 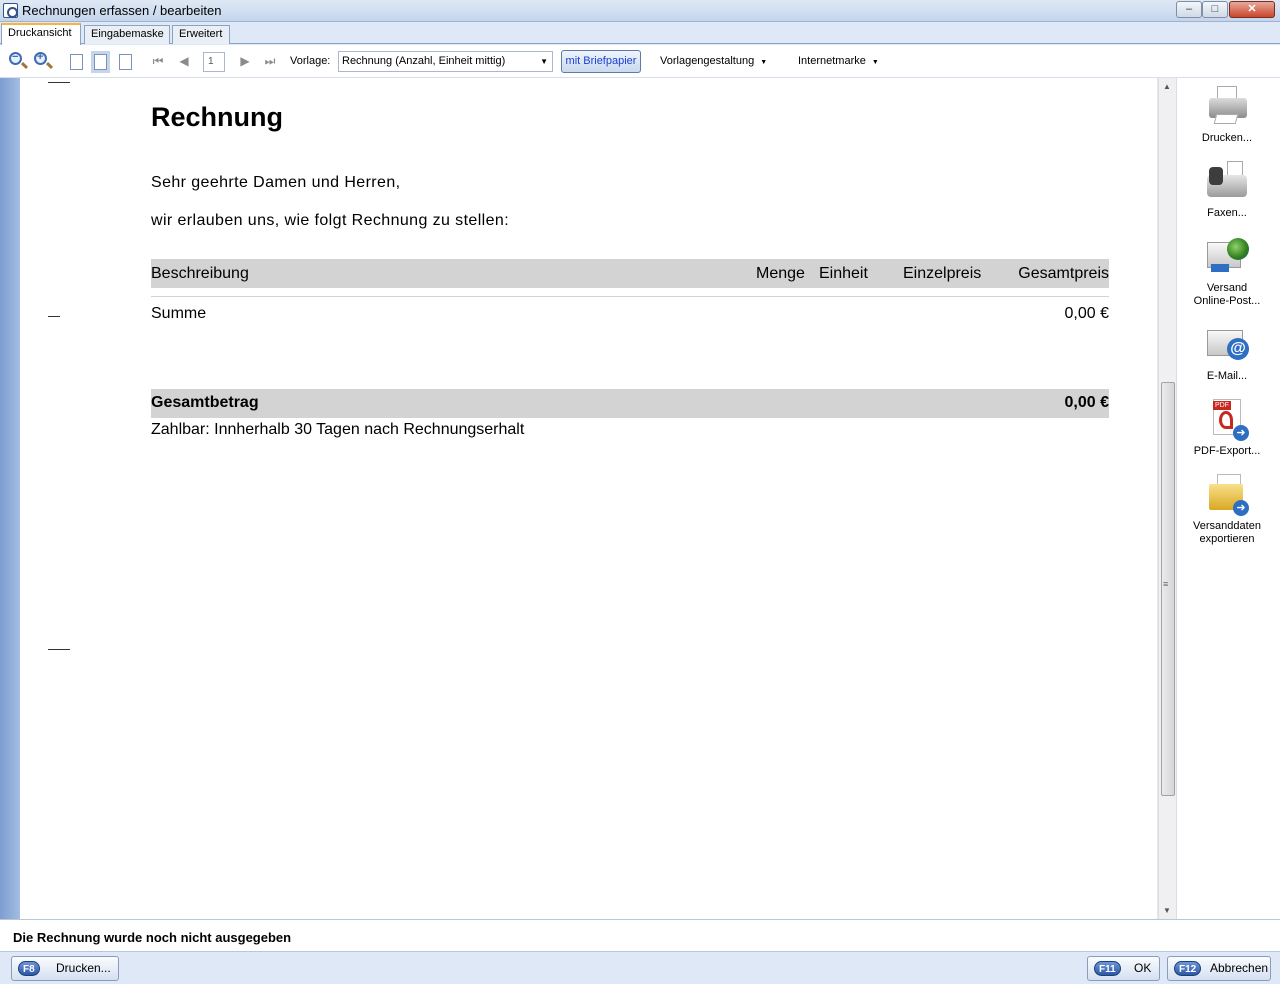 I want to click on postage-menu: Internetmarke ▼, so click(x=838, y=61).